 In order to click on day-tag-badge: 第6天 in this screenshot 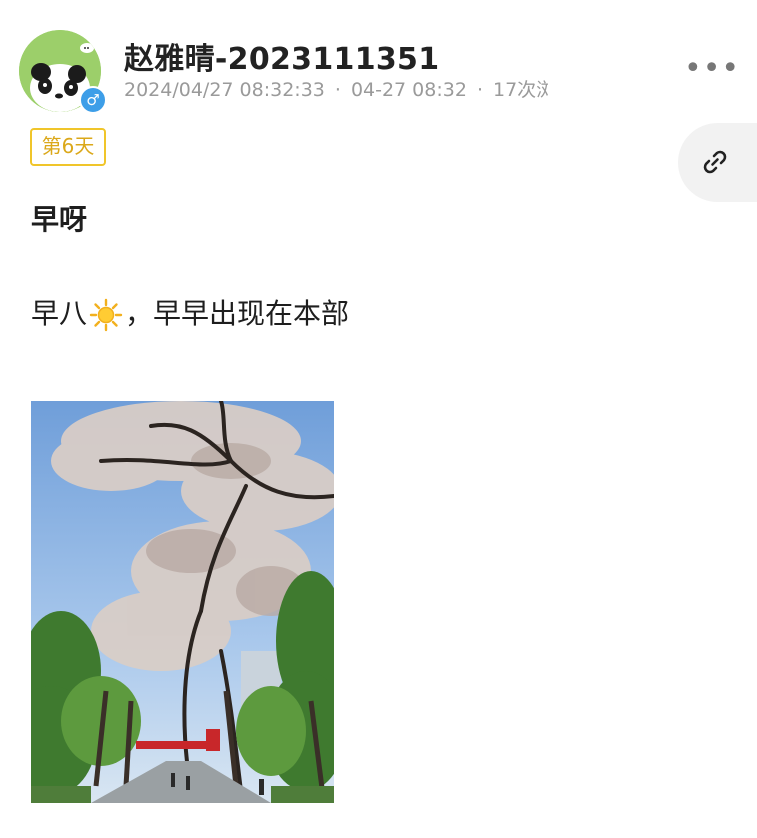, I will do `click(68, 147)`.